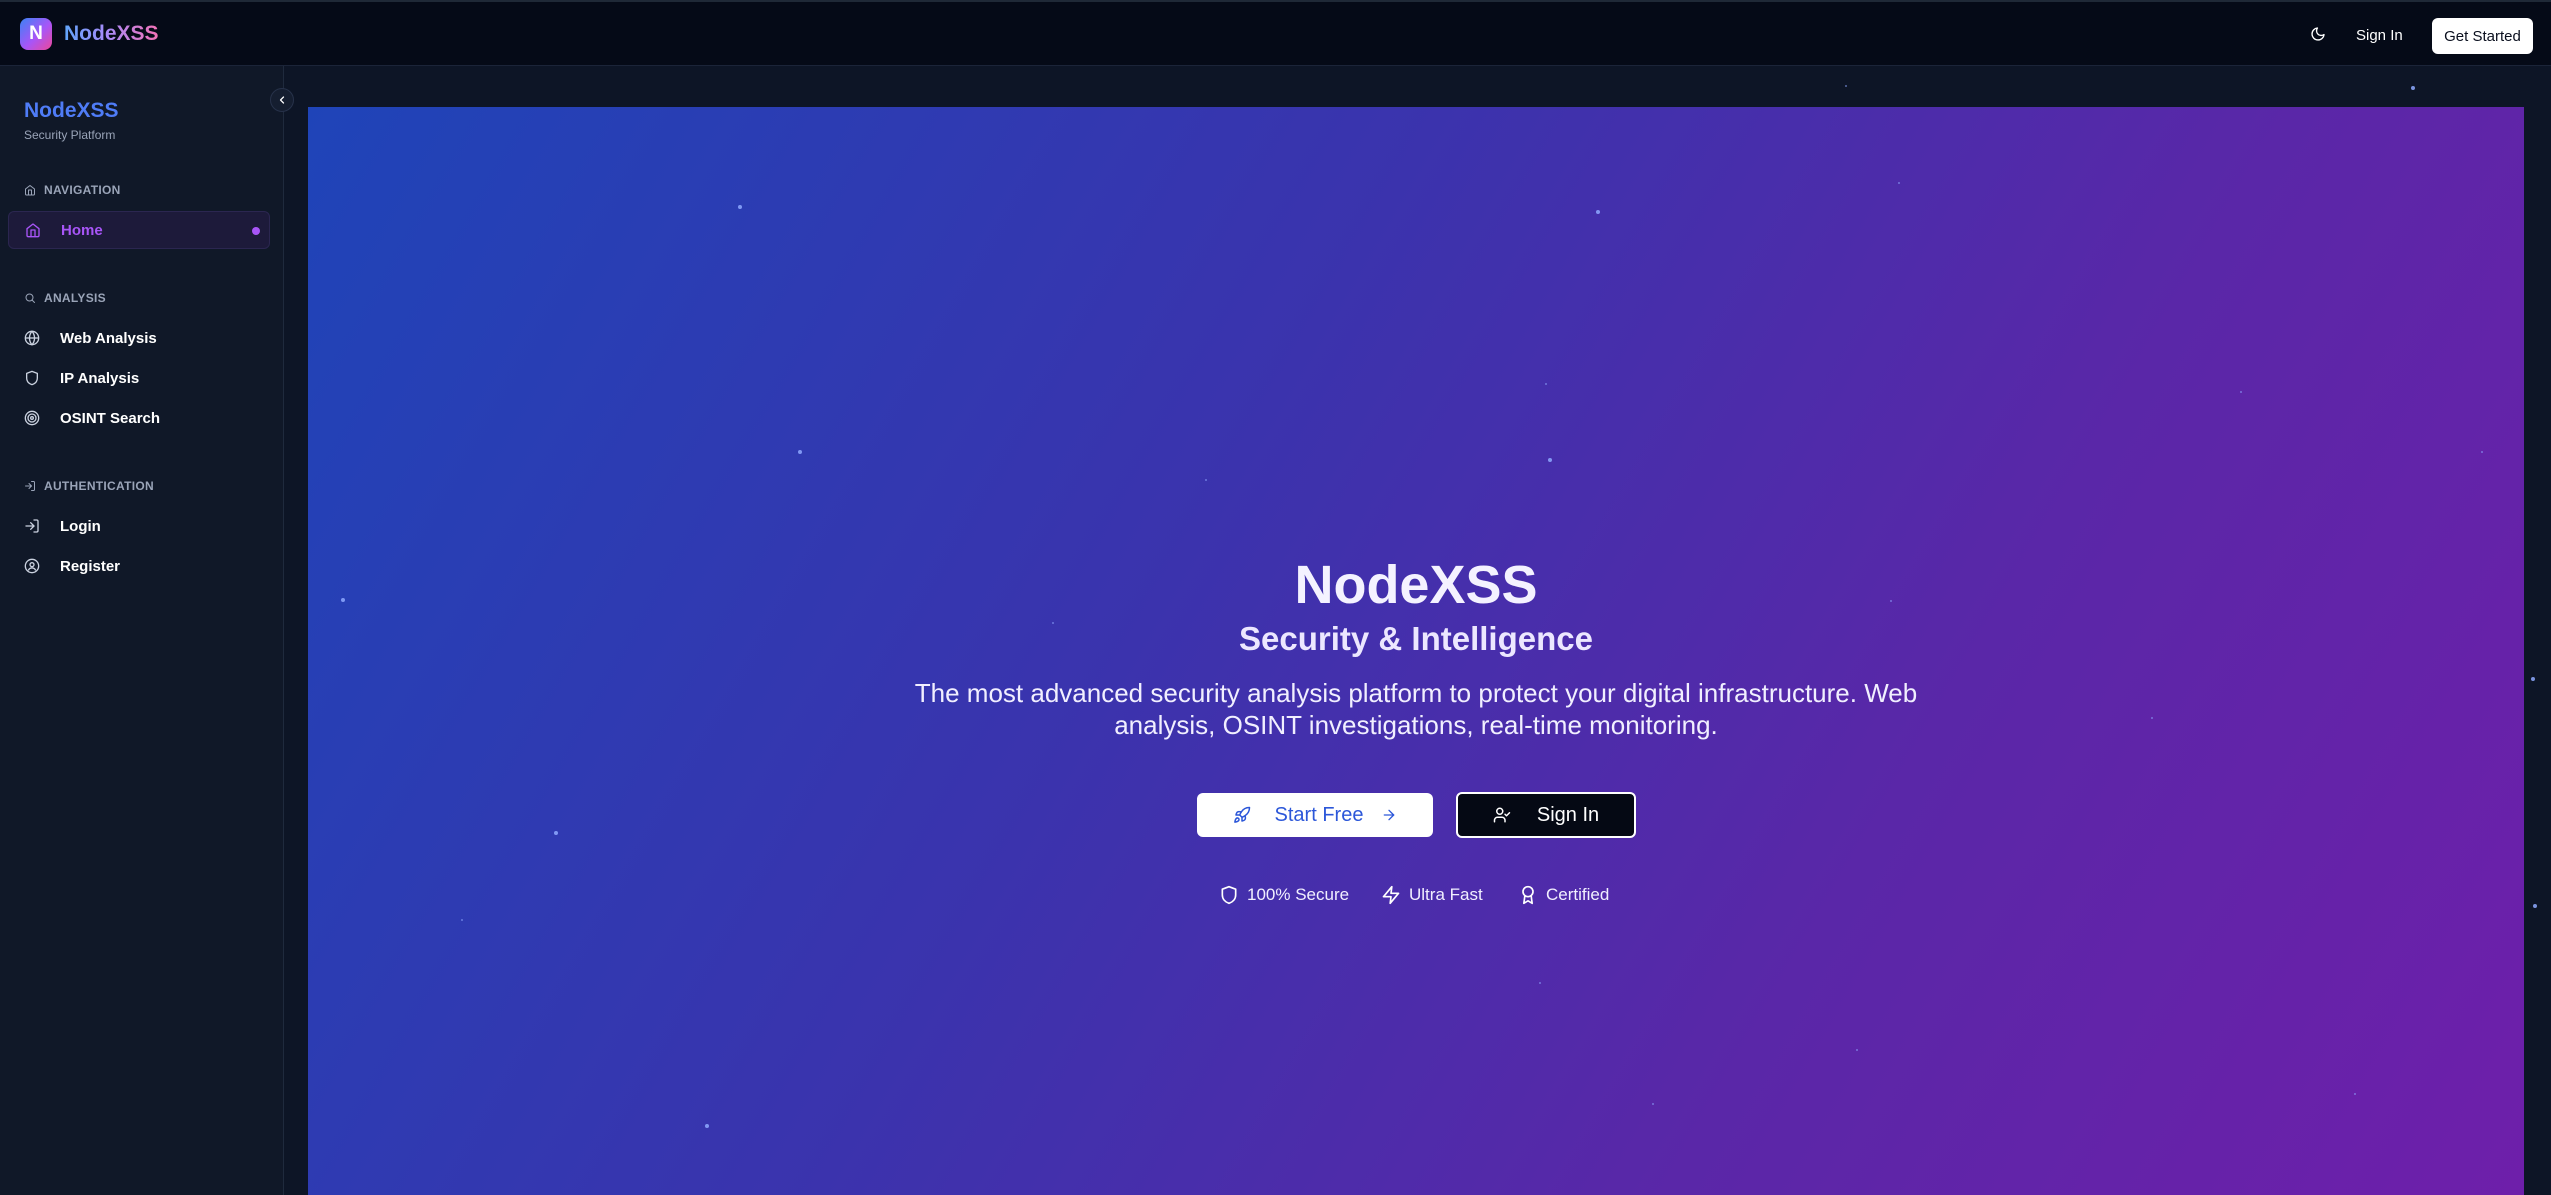 This screenshot has height=1195, width=2551. What do you see at coordinates (2482, 36) in the screenshot?
I see `get-started-button: Get Started` at bounding box center [2482, 36].